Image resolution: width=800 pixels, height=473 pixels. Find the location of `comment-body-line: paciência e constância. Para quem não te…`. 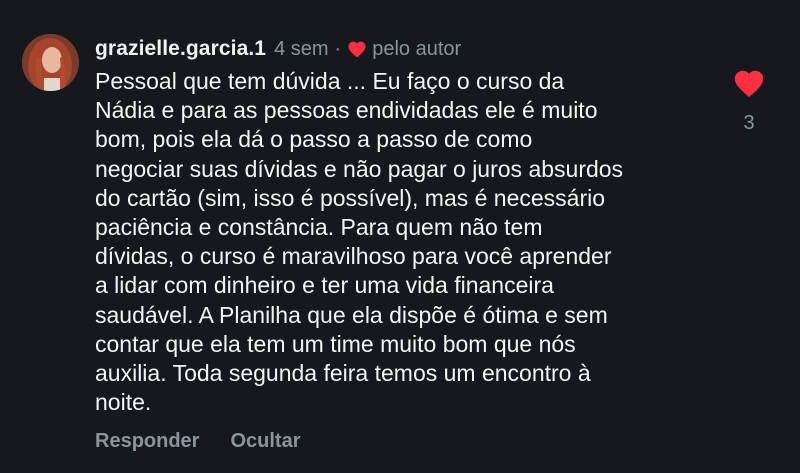

comment-body-line: paciência e constância. Para quem não te… is located at coordinates (319, 227).